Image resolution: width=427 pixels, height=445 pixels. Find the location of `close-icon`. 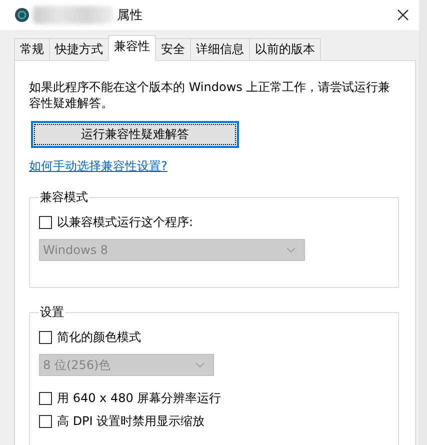

close-icon is located at coordinates (403, 15).